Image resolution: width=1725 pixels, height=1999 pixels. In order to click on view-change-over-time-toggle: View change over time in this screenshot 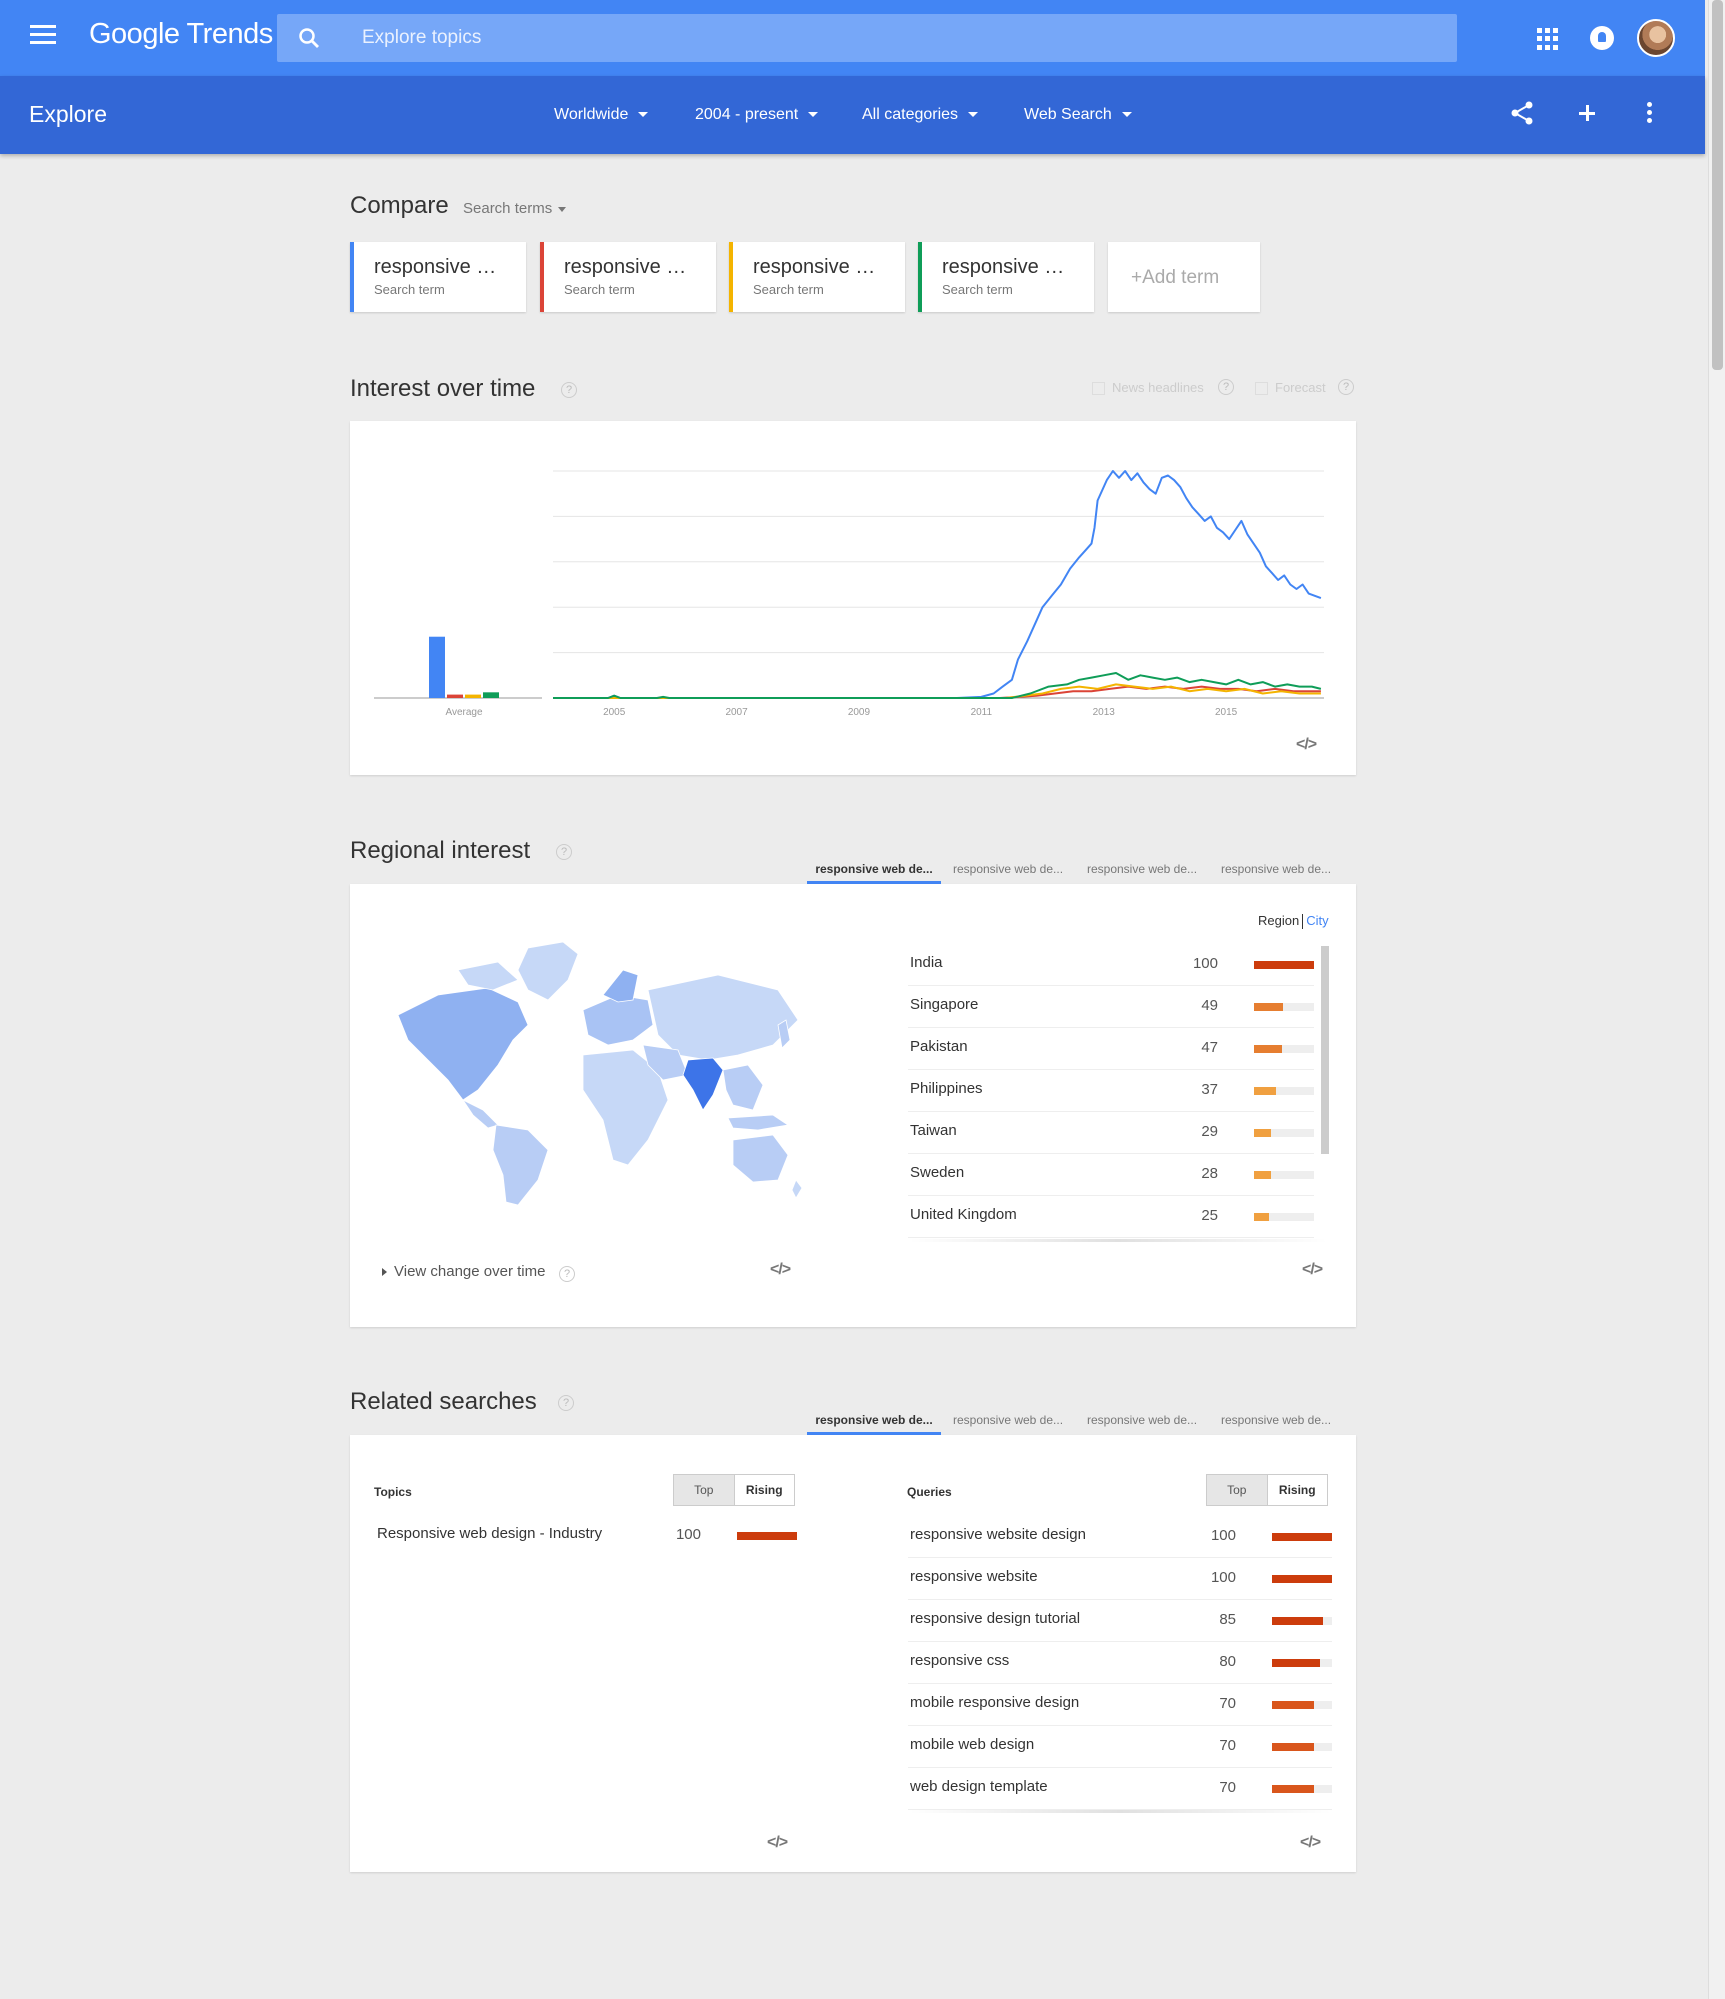, I will do `click(463, 1271)`.